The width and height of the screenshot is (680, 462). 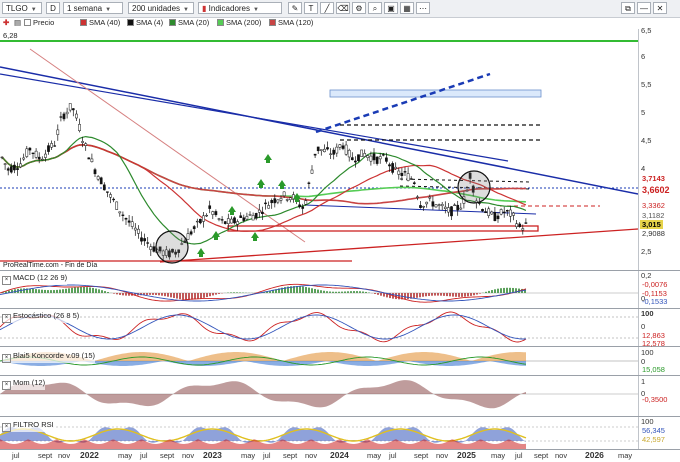 I want to click on legend-item: SMA (20), so click(x=189, y=23).